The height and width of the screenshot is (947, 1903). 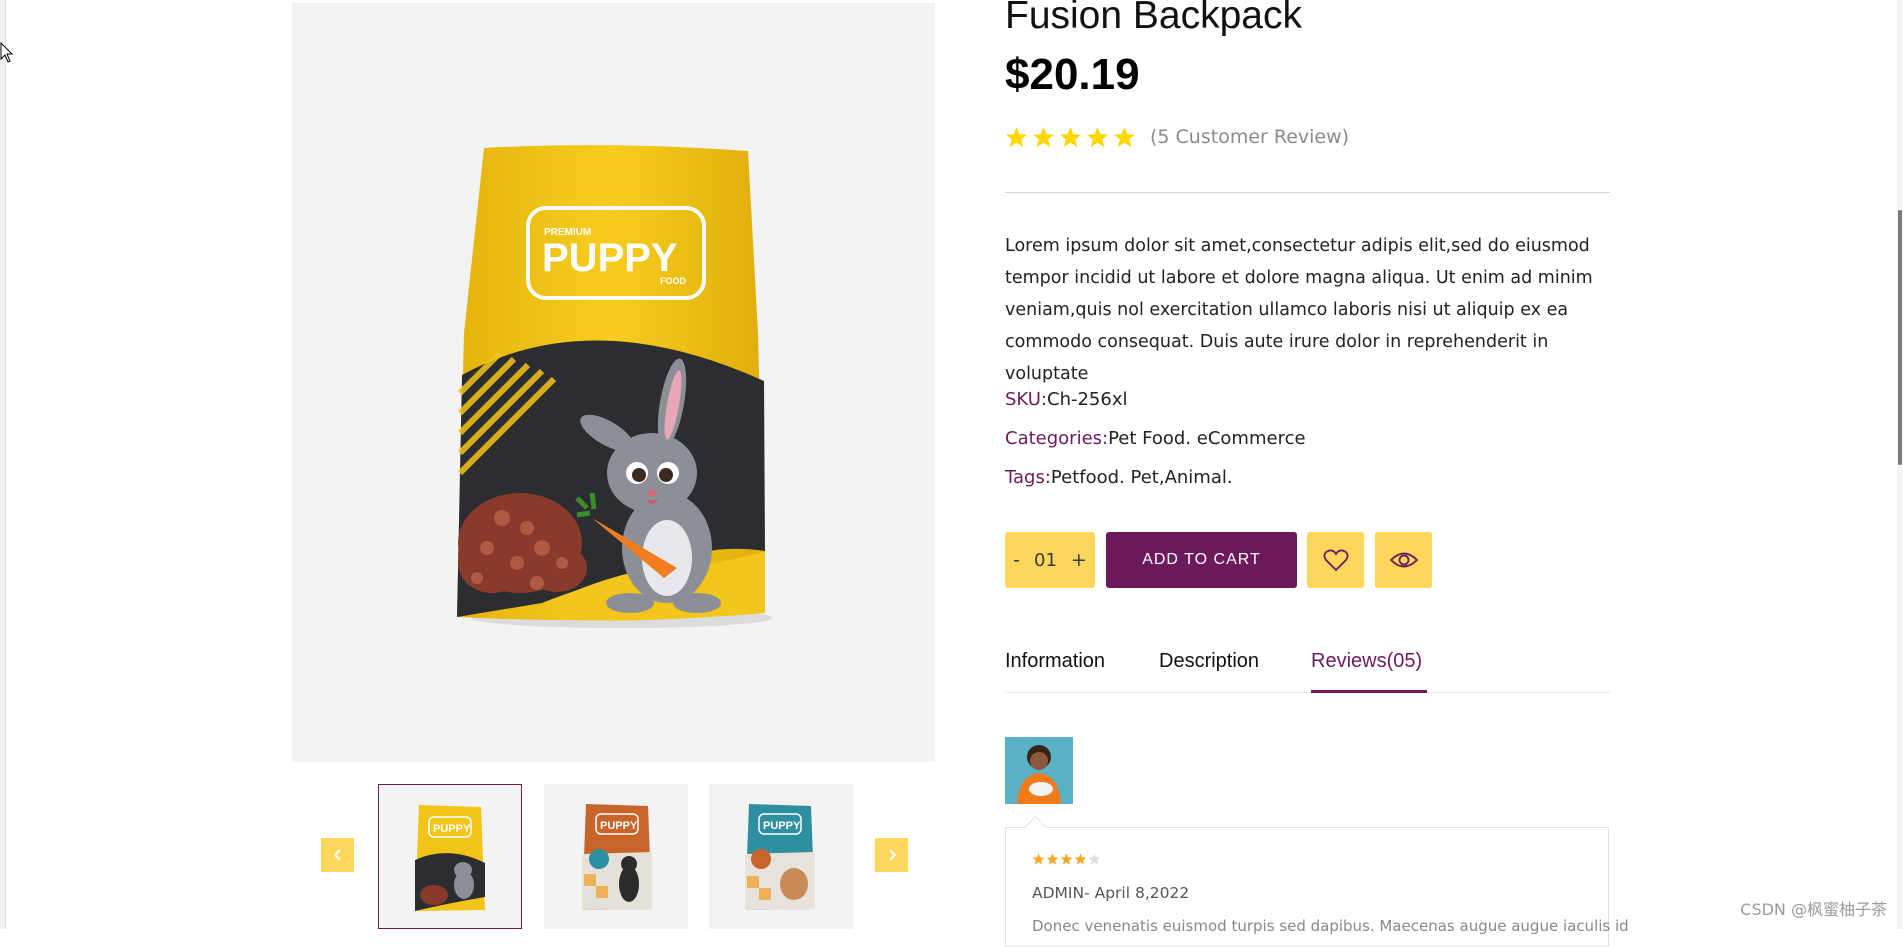 What do you see at coordinates (1057, 438) in the screenshot?
I see `categories-label: Categories:` at bounding box center [1057, 438].